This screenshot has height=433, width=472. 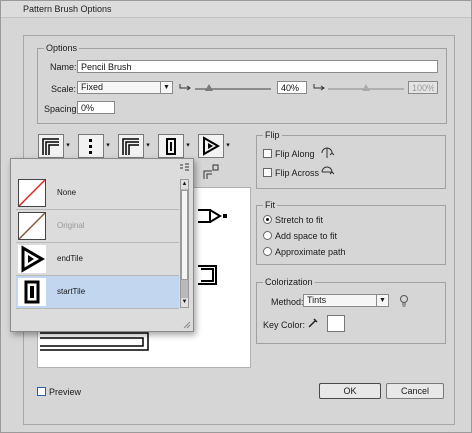 What do you see at coordinates (96, 107) in the screenshot?
I see `spacing-field` at bounding box center [96, 107].